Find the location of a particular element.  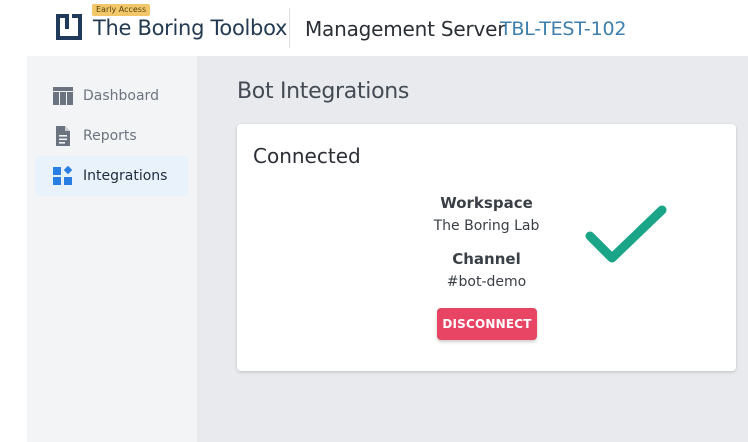

connection-status: Connected is located at coordinates (307, 156).